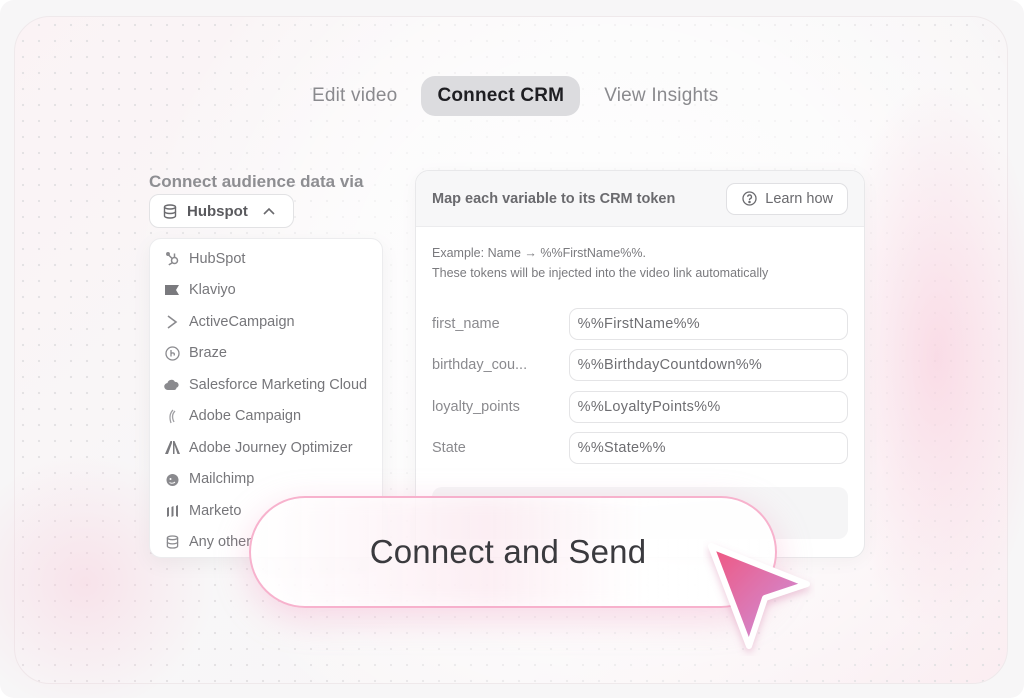 The image size is (1024, 698). I want to click on tab-view-insights: View Insights, so click(661, 96).